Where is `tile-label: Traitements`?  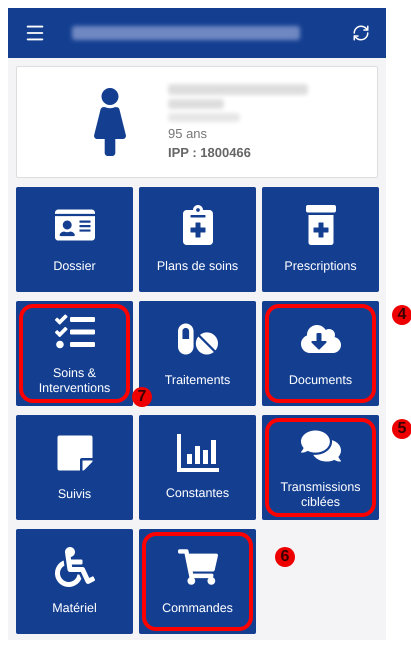
tile-label: Traitements is located at coordinates (197, 380).